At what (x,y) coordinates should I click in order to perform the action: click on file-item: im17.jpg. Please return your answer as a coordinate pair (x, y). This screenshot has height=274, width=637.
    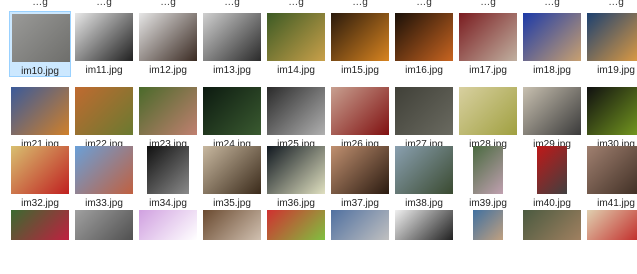
    Looking at the image, I should click on (488, 44).